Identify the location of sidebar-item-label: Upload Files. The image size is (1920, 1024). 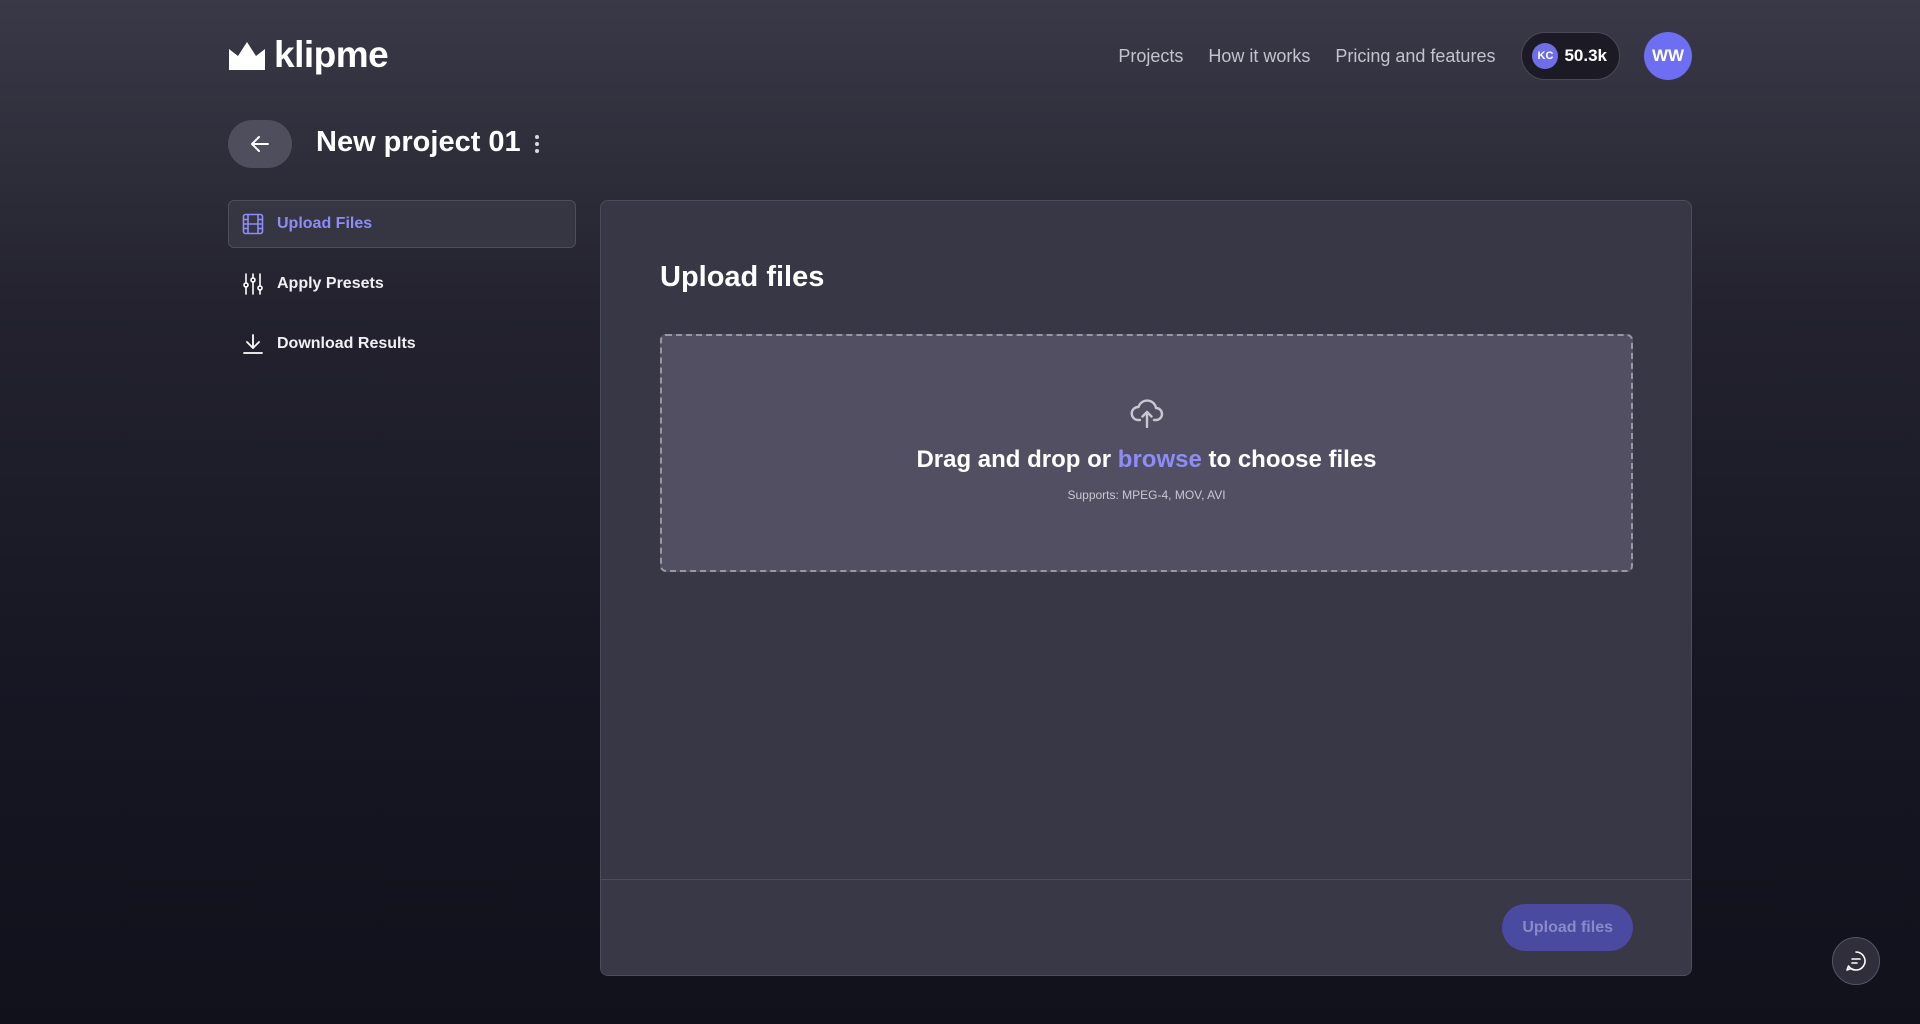
(325, 223).